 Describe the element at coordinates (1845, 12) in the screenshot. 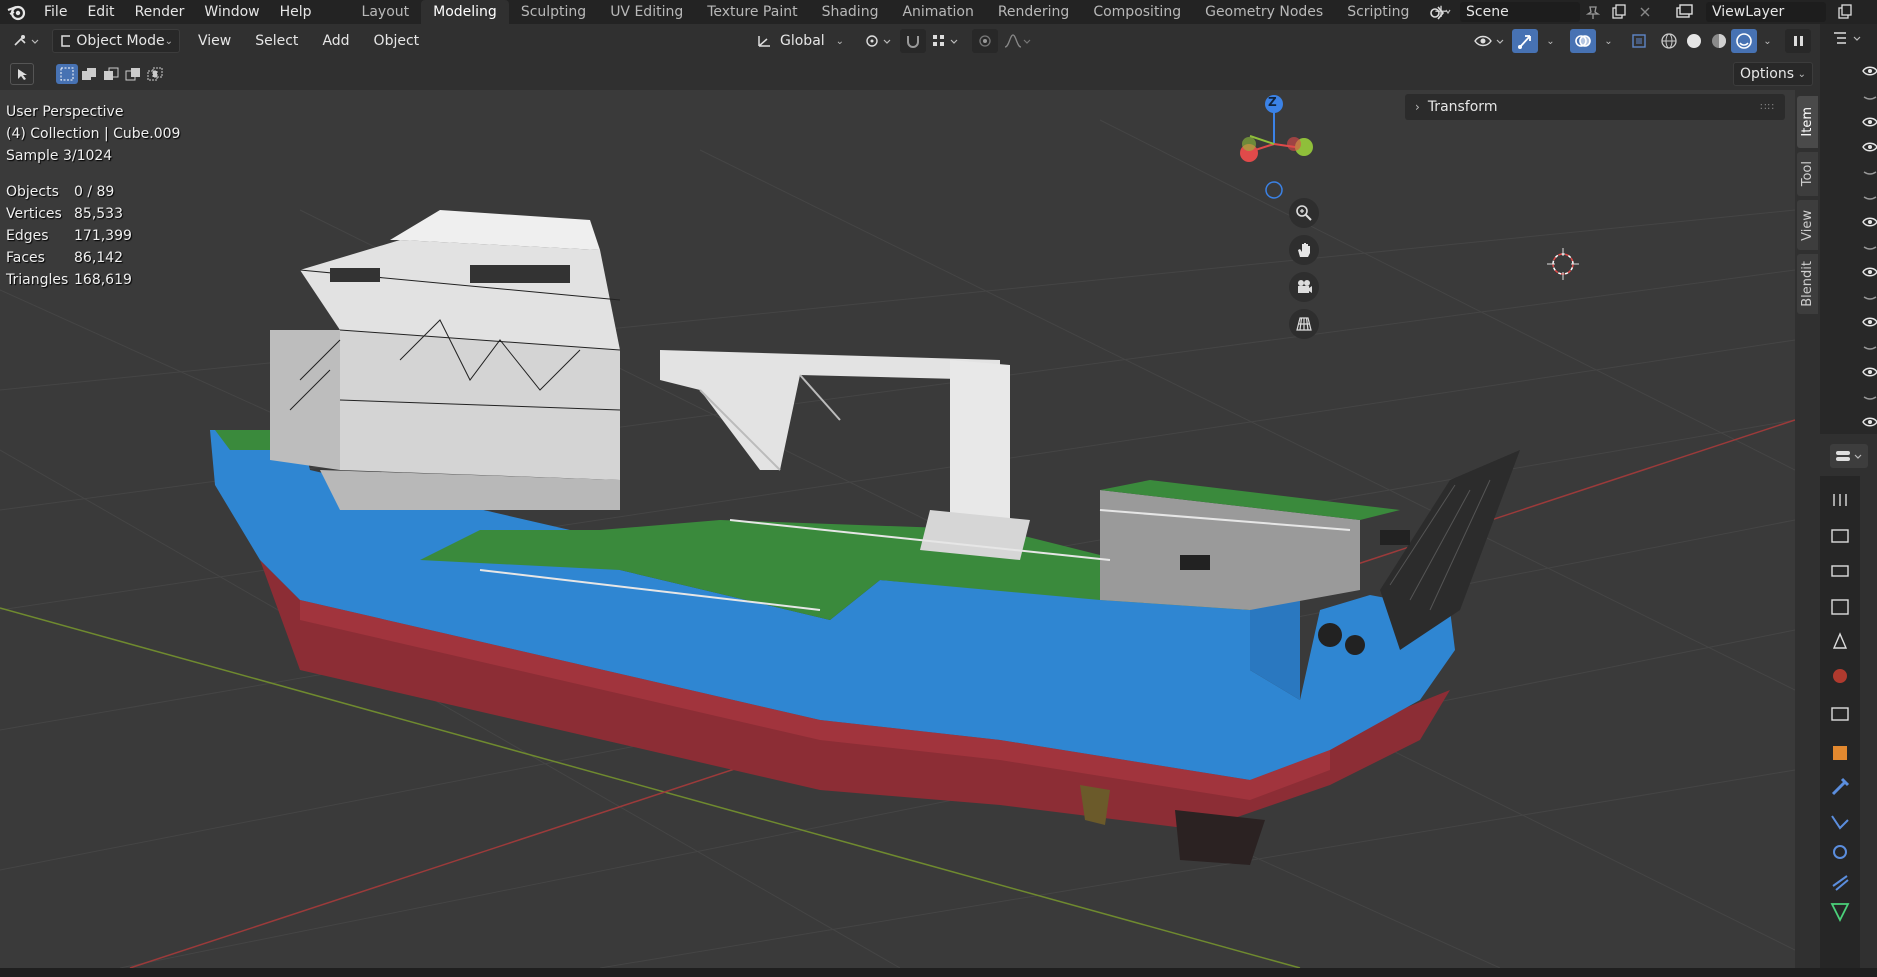

I see `view-layer-copy-icon` at that location.